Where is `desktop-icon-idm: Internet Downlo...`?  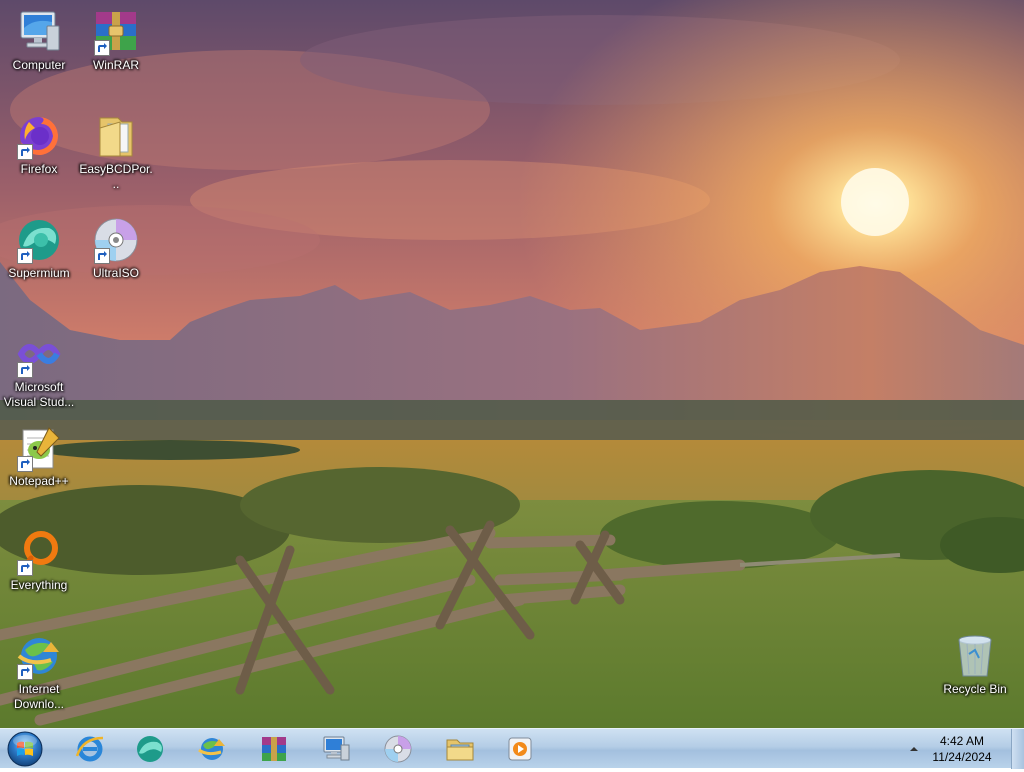 desktop-icon-idm: Internet Downlo... is located at coordinates (39, 672).